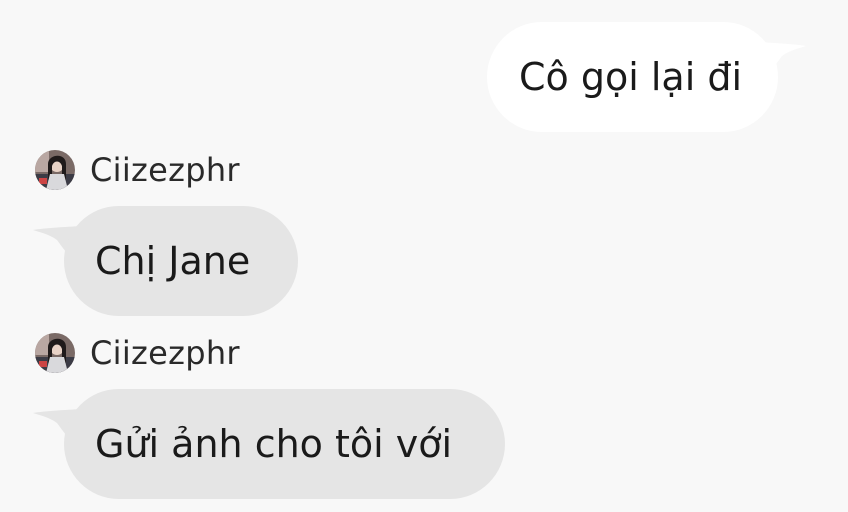  I want to click on message-text: Gửi ảnh cho tôi với, so click(274, 444).